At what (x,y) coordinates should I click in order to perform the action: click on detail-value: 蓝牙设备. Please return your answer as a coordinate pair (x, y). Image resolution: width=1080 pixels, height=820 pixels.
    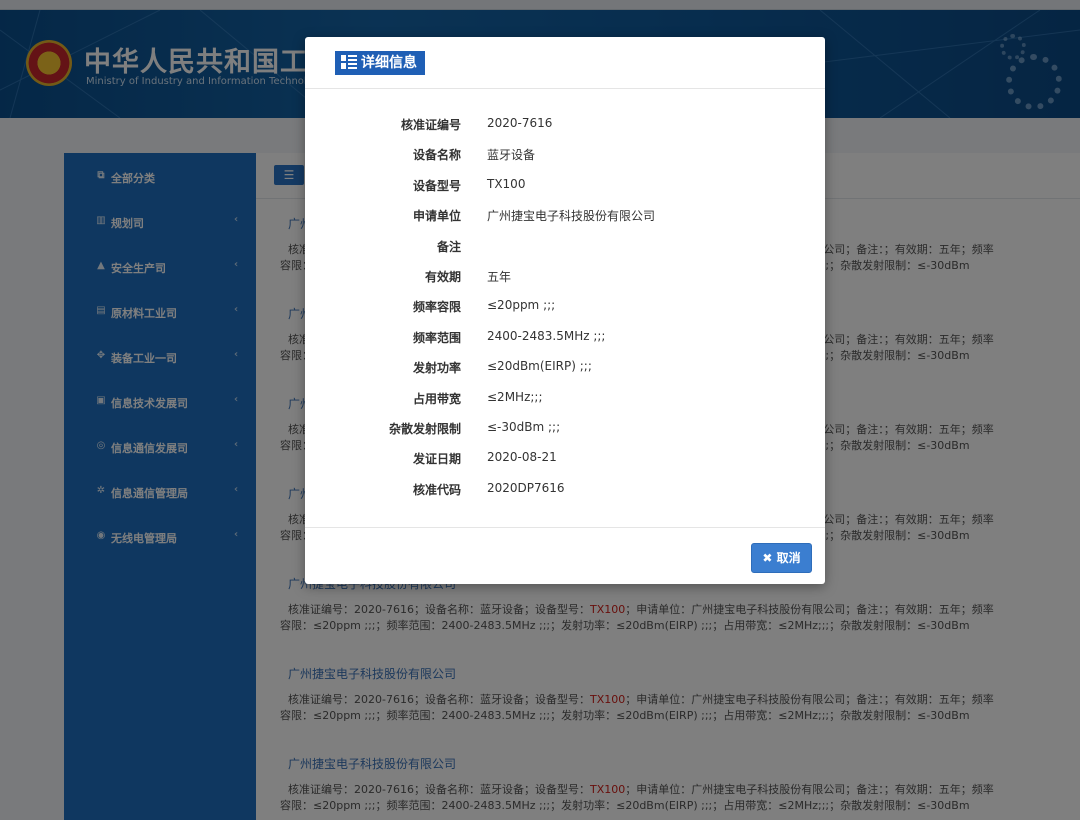
    Looking at the image, I should click on (511, 155).